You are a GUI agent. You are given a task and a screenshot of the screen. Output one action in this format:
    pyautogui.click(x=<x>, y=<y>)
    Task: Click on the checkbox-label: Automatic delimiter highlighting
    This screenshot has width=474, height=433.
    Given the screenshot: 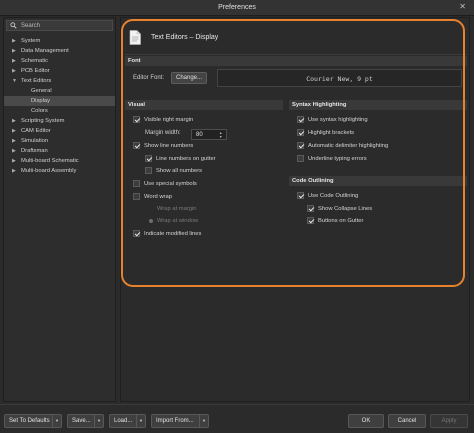 What is the action you would take?
    pyautogui.click(x=348, y=145)
    